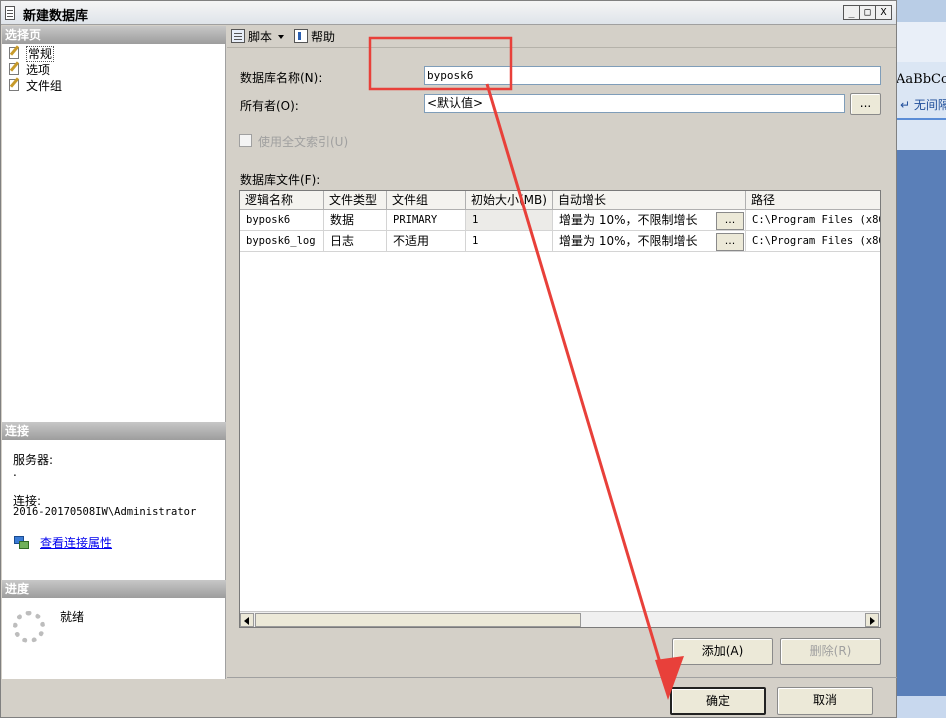  I want to click on toolbar: 脚本 帮助, so click(561, 37).